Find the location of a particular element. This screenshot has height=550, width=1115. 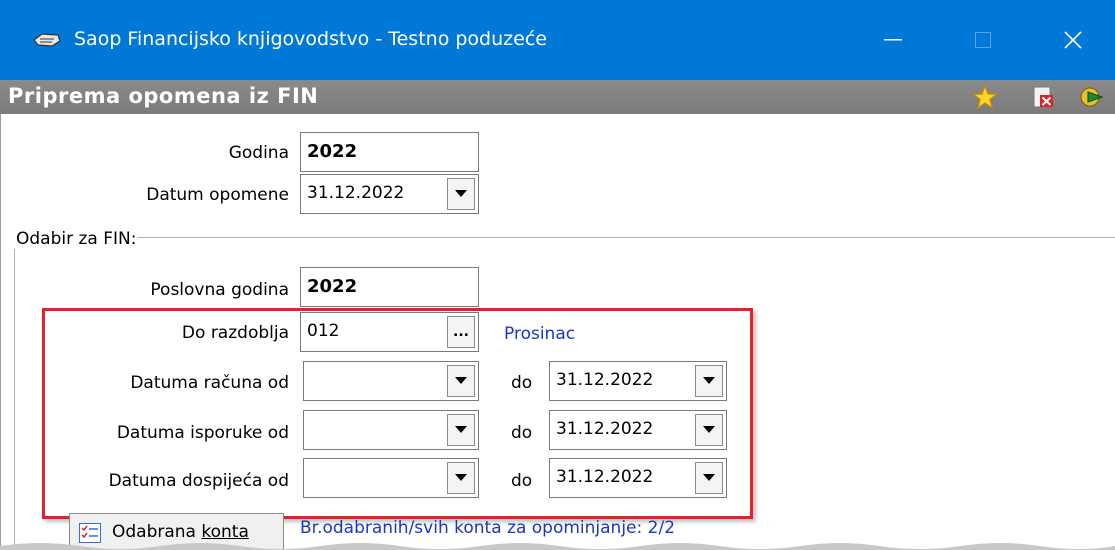

datuma-dospijeca-to-input: 31.12.2022 is located at coordinates (638, 478).